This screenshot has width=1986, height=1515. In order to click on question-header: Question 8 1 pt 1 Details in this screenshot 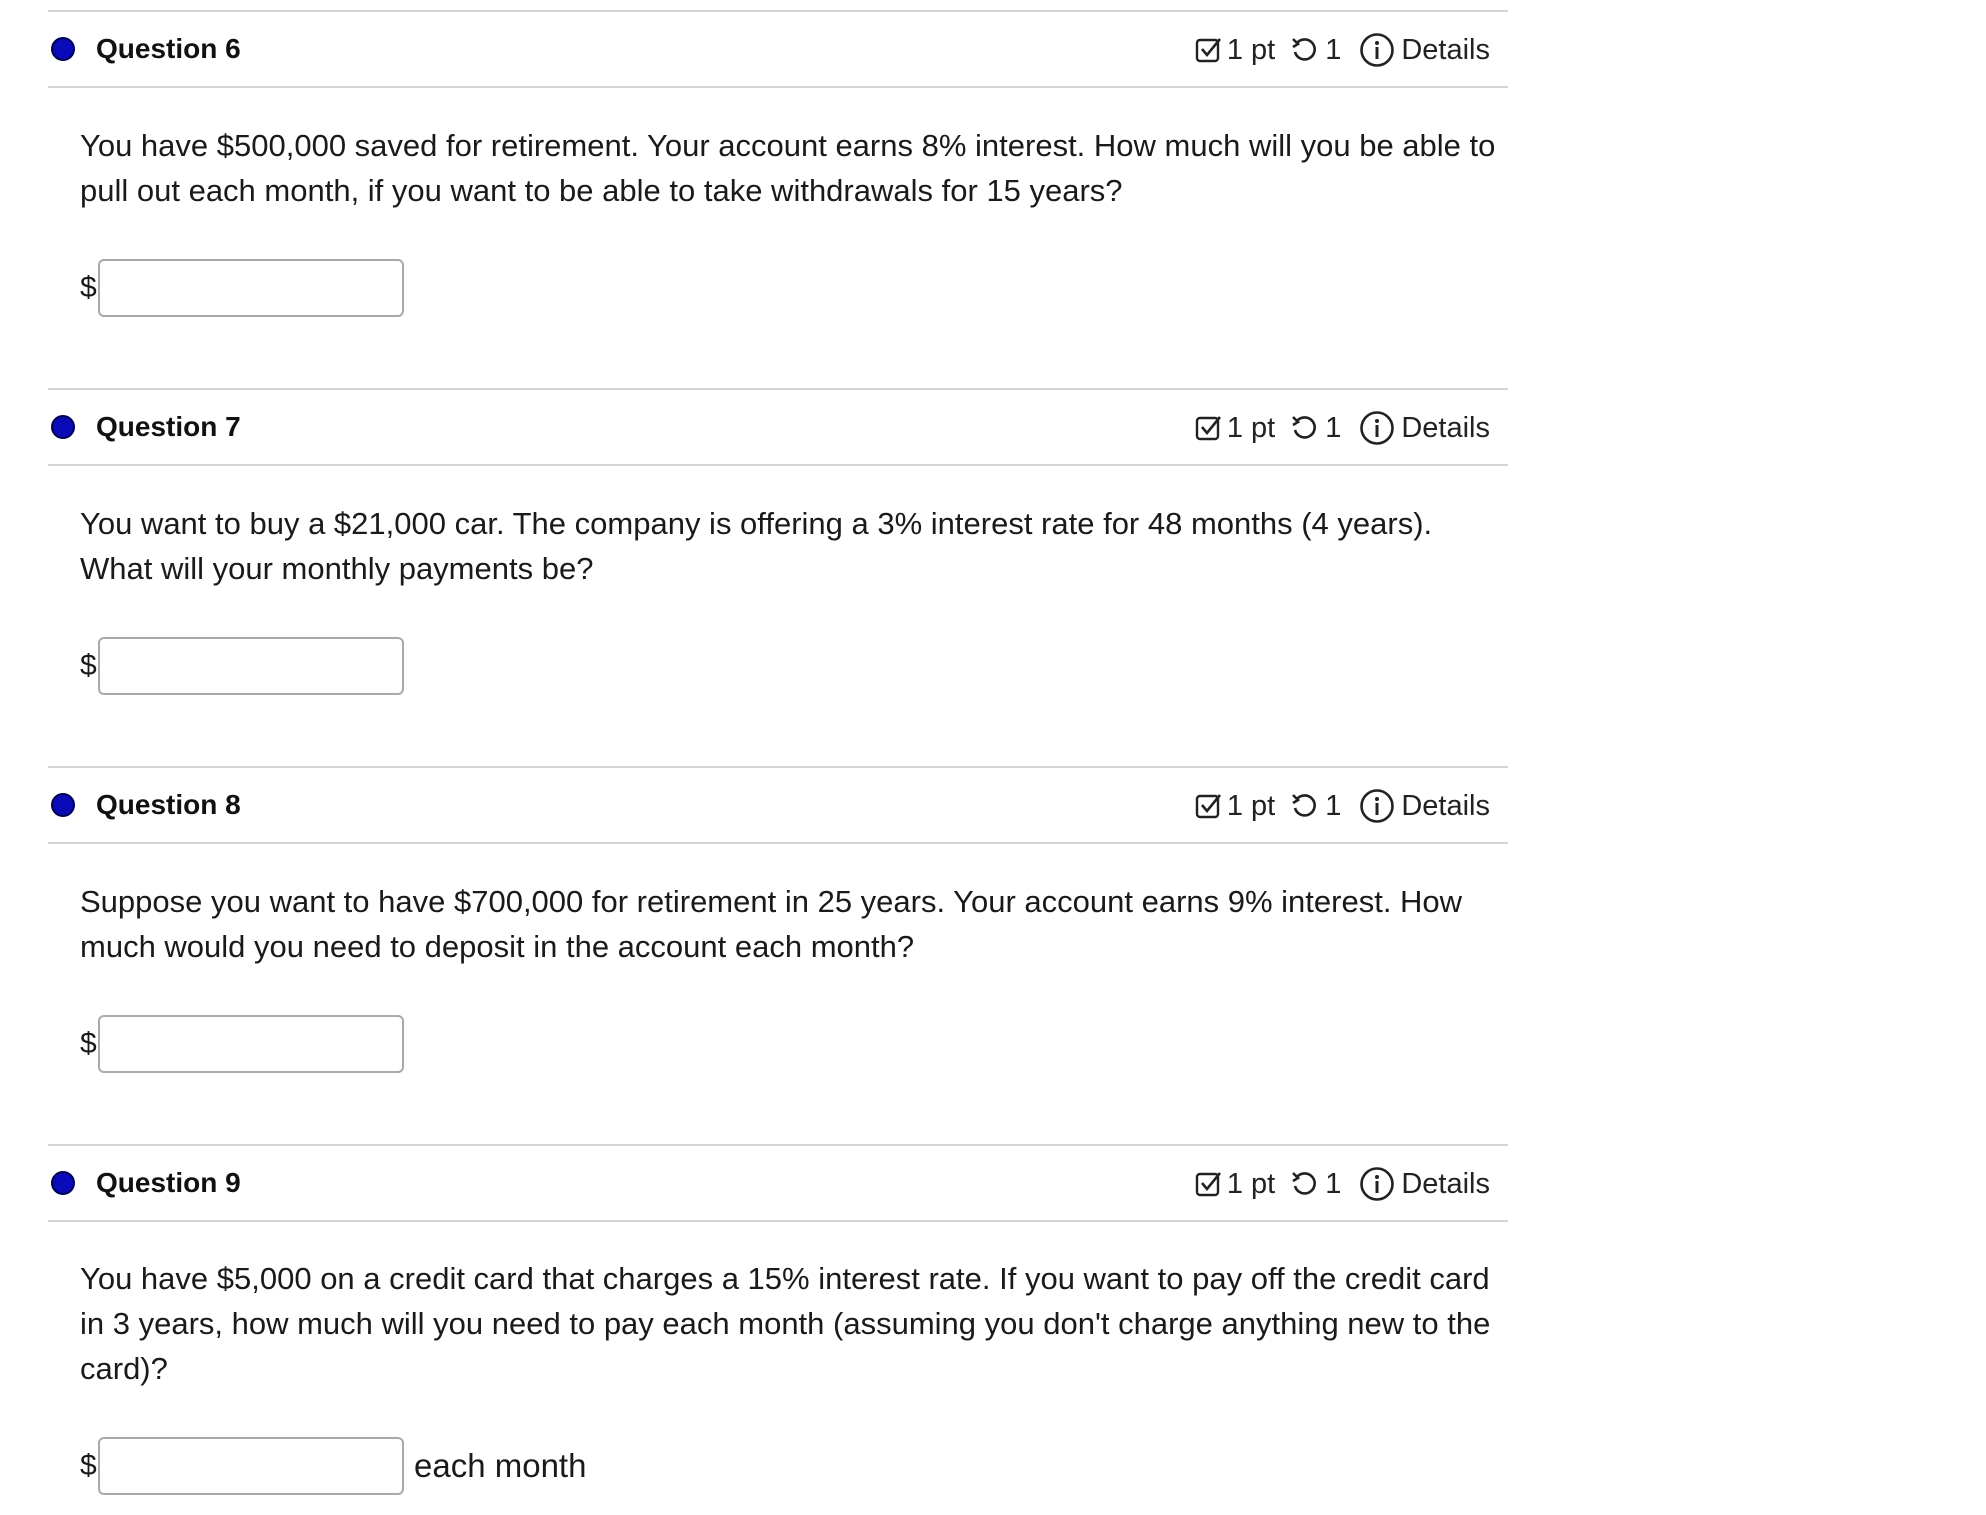, I will do `click(778, 805)`.